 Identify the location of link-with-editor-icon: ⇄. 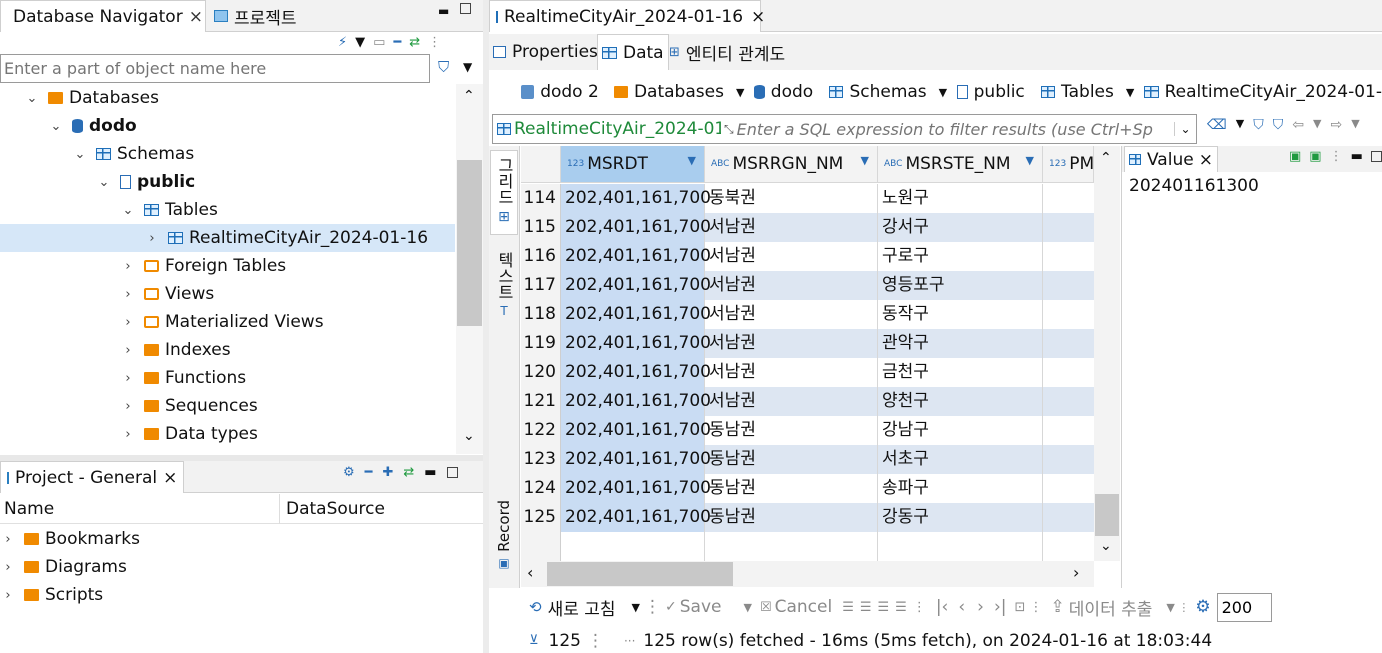
(414, 42).